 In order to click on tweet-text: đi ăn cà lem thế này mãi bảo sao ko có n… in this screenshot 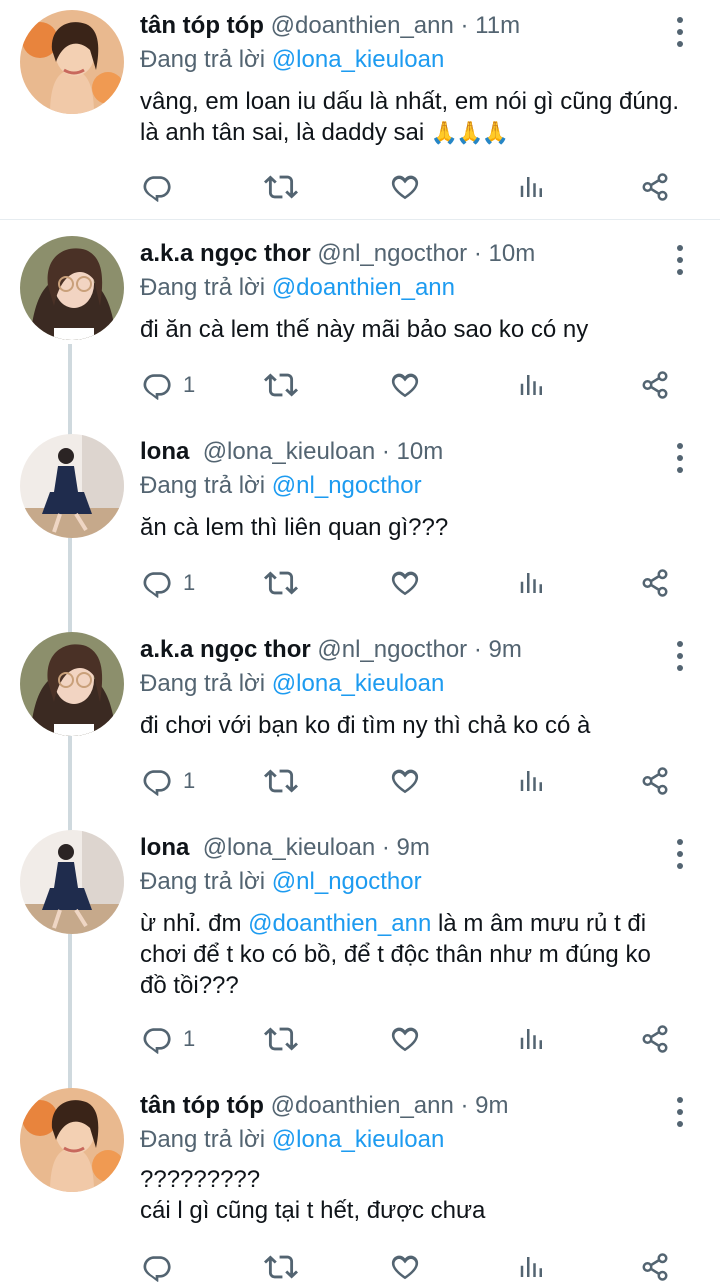, I will do `click(410, 329)`.